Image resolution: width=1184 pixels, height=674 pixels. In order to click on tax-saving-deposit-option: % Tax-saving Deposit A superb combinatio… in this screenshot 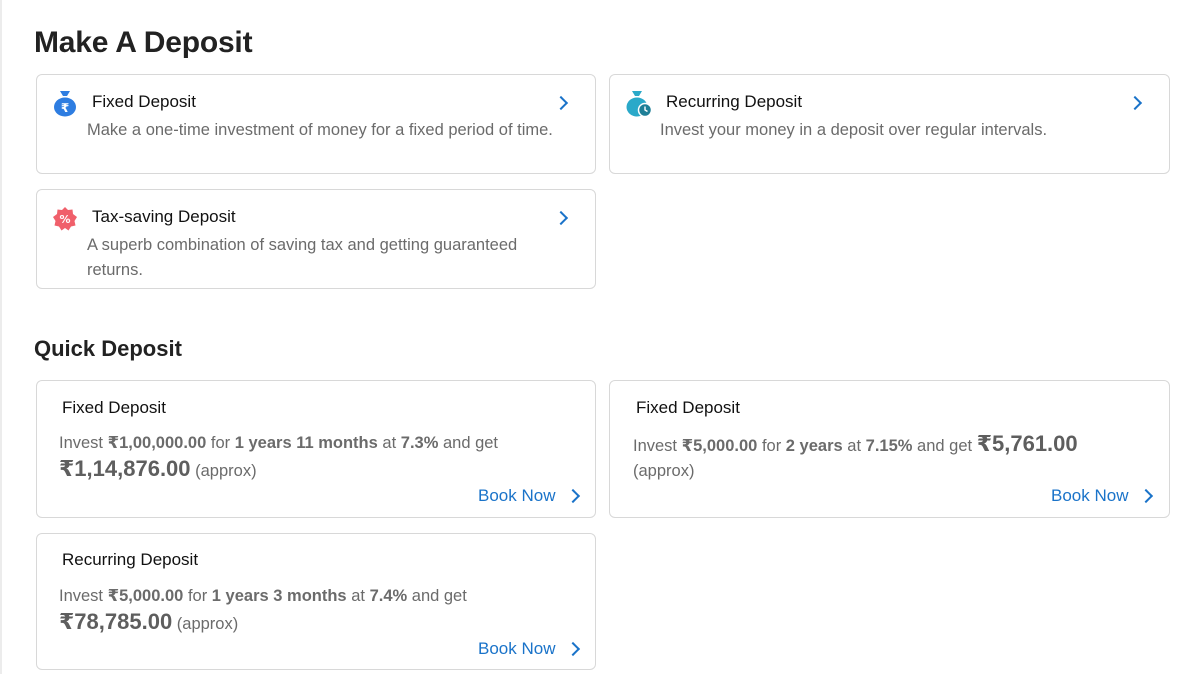, I will do `click(316, 239)`.